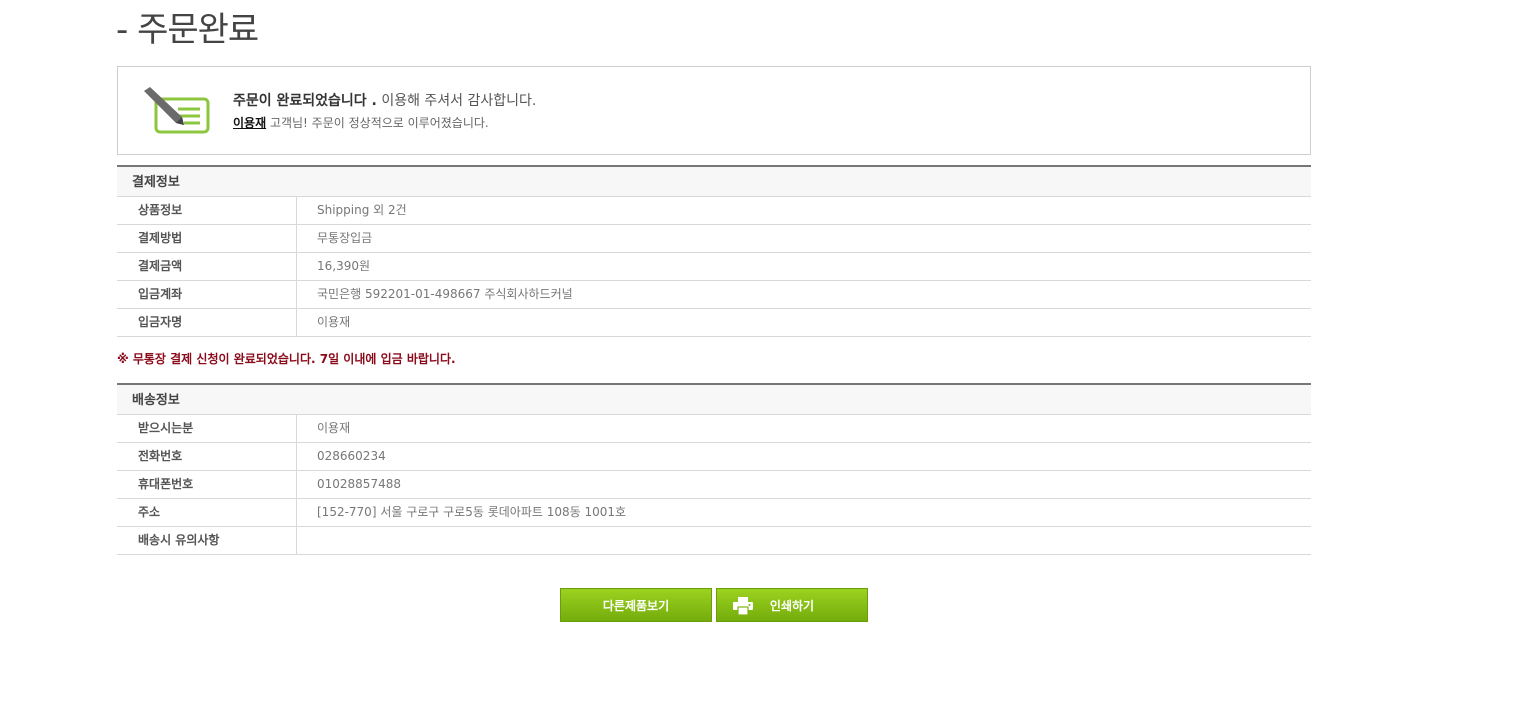 The width and height of the screenshot is (1525, 707). Describe the element at coordinates (307, 540) in the screenshot. I see `row-value` at that location.